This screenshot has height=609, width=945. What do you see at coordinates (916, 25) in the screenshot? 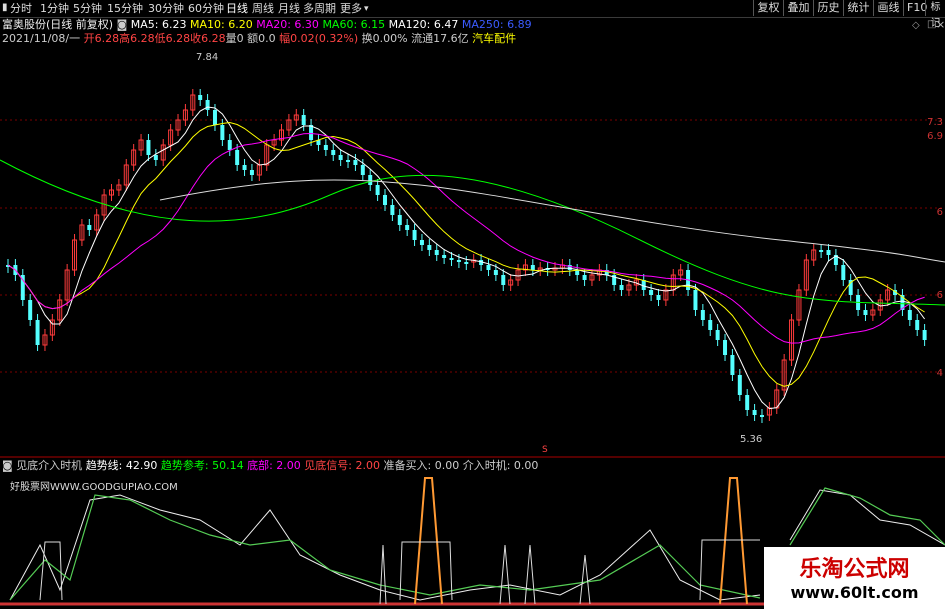
I see `diamond-icon: ◇` at bounding box center [916, 25].